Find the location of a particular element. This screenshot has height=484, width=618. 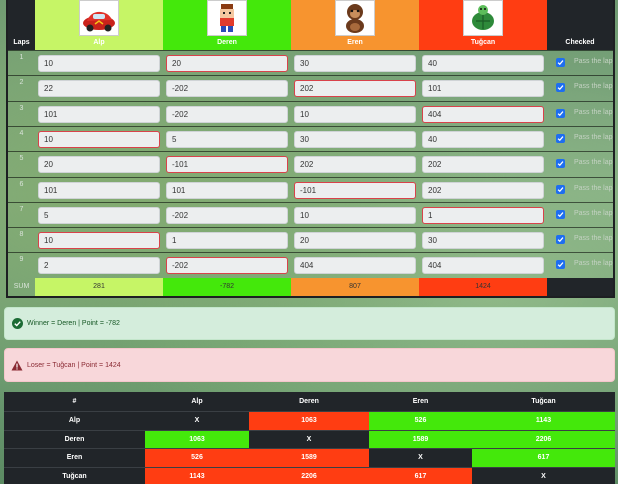

matrix-cell: 1143 is located at coordinates (543, 421).